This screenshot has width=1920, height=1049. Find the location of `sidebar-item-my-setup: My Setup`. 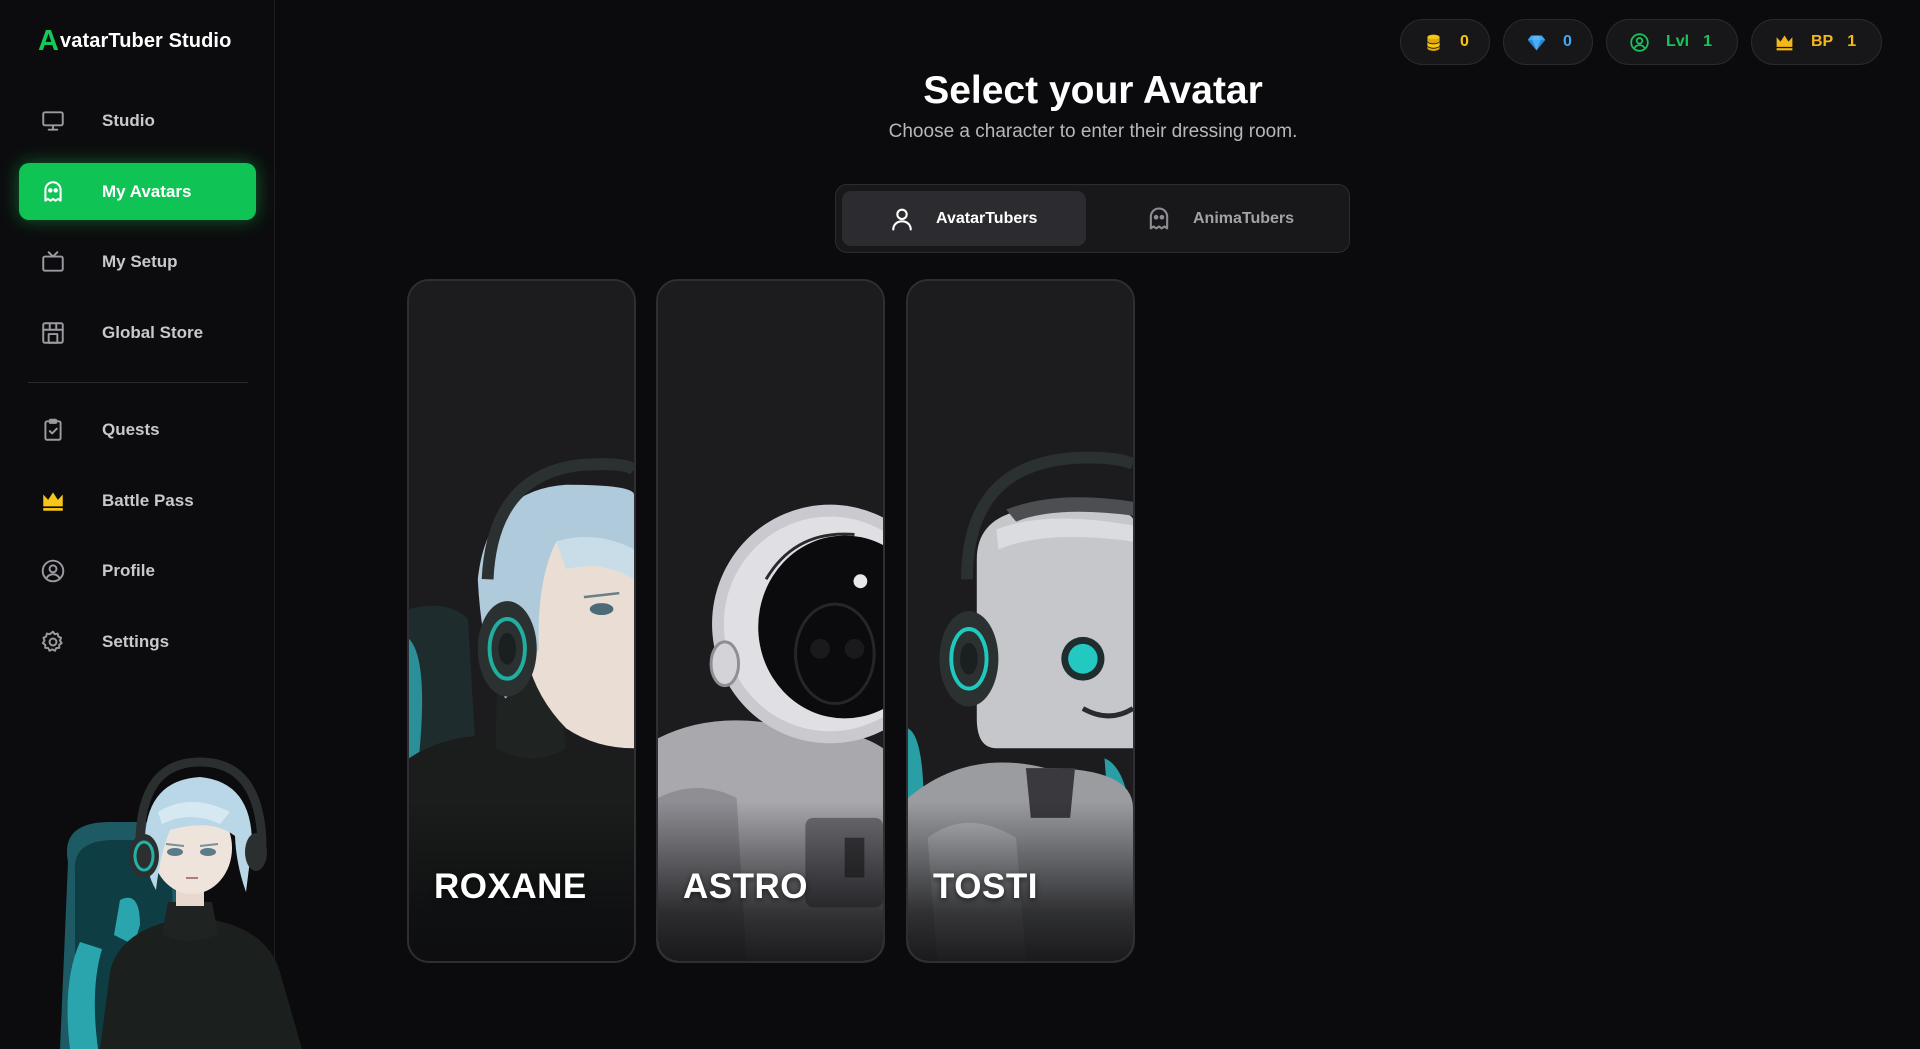

sidebar-item-my-setup: My Setup is located at coordinates (137, 261).